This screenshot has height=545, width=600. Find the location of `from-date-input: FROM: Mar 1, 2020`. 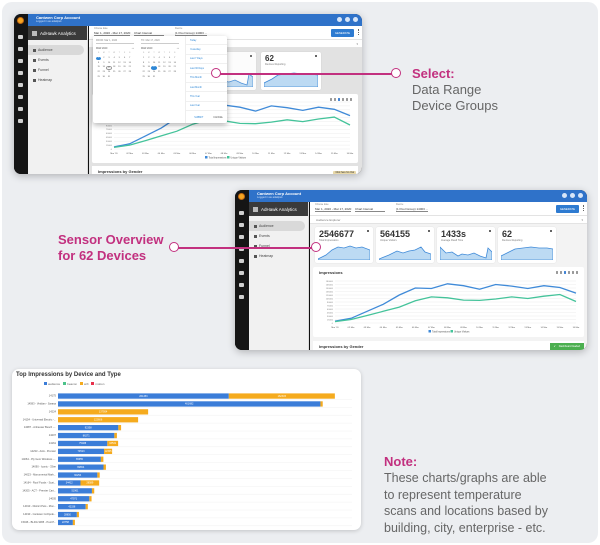

from-date-input: FROM: Mar 1, 2020 is located at coordinates (115, 41).